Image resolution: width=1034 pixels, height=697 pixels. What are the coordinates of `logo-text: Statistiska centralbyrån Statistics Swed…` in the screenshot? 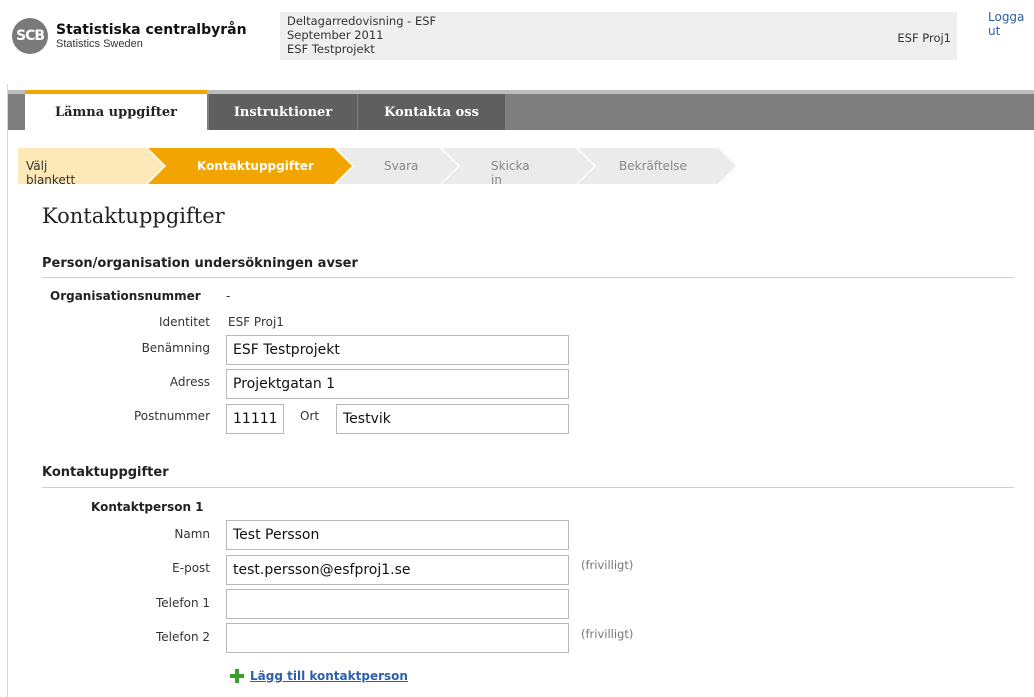 It's located at (151, 36).